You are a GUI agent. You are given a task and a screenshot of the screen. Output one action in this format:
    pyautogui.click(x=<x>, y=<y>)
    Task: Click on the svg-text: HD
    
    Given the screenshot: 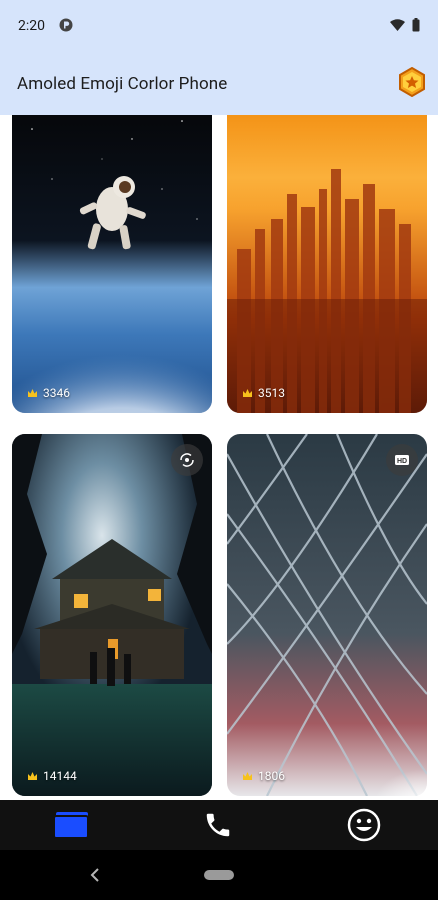 What is the action you would take?
    pyautogui.click(x=402, y=461)
    